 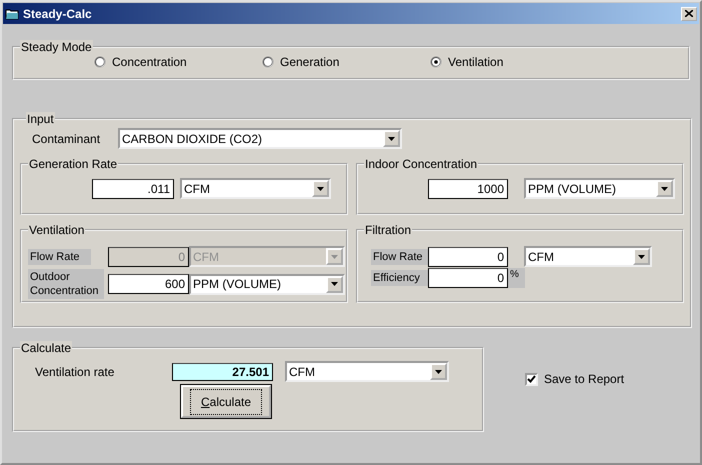 I want to click on field-label: Contaminant, so click(x=67, y=139).